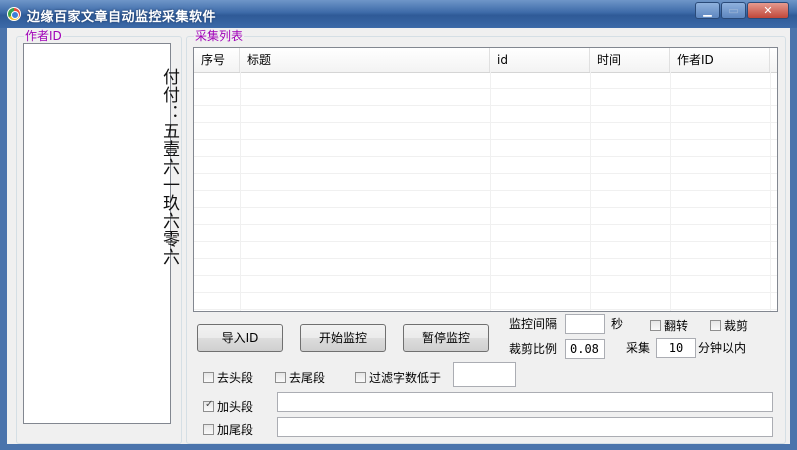 The width and height of the screenshot is (797, 450). I want to click on collect-unit-label: 分钟以内, so click(722, 348).